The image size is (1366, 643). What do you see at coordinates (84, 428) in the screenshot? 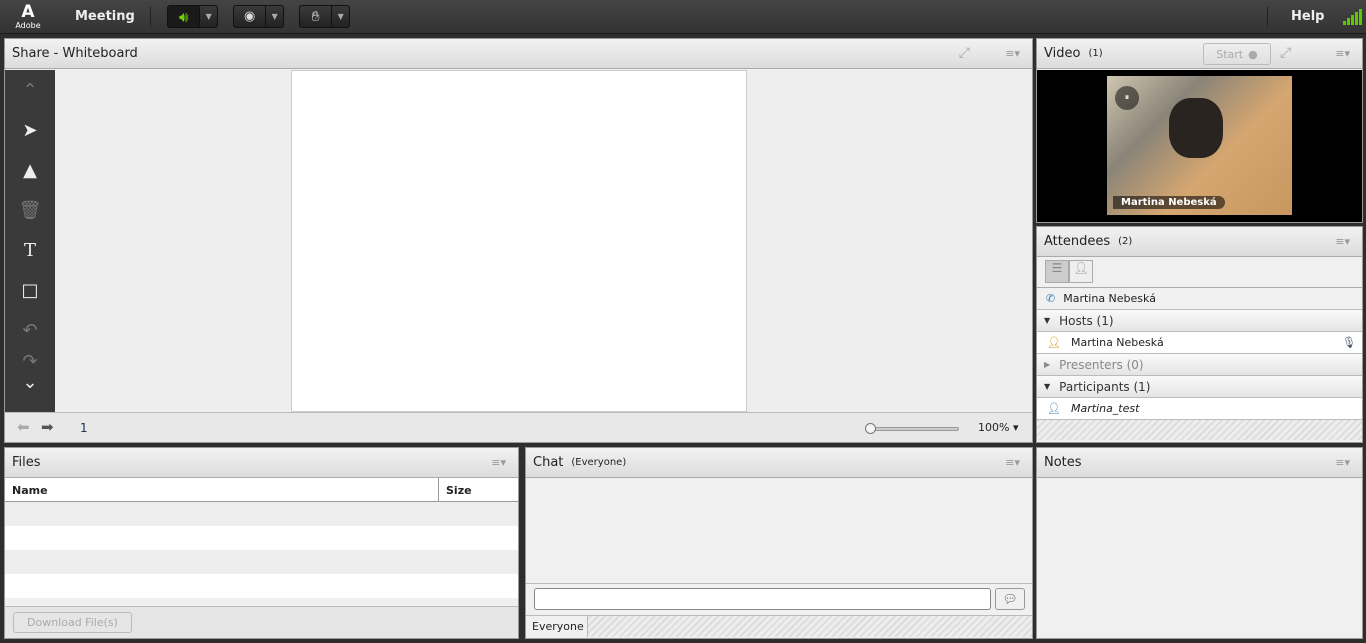
I see `page-number: 1` at bounding box center [84, 428].